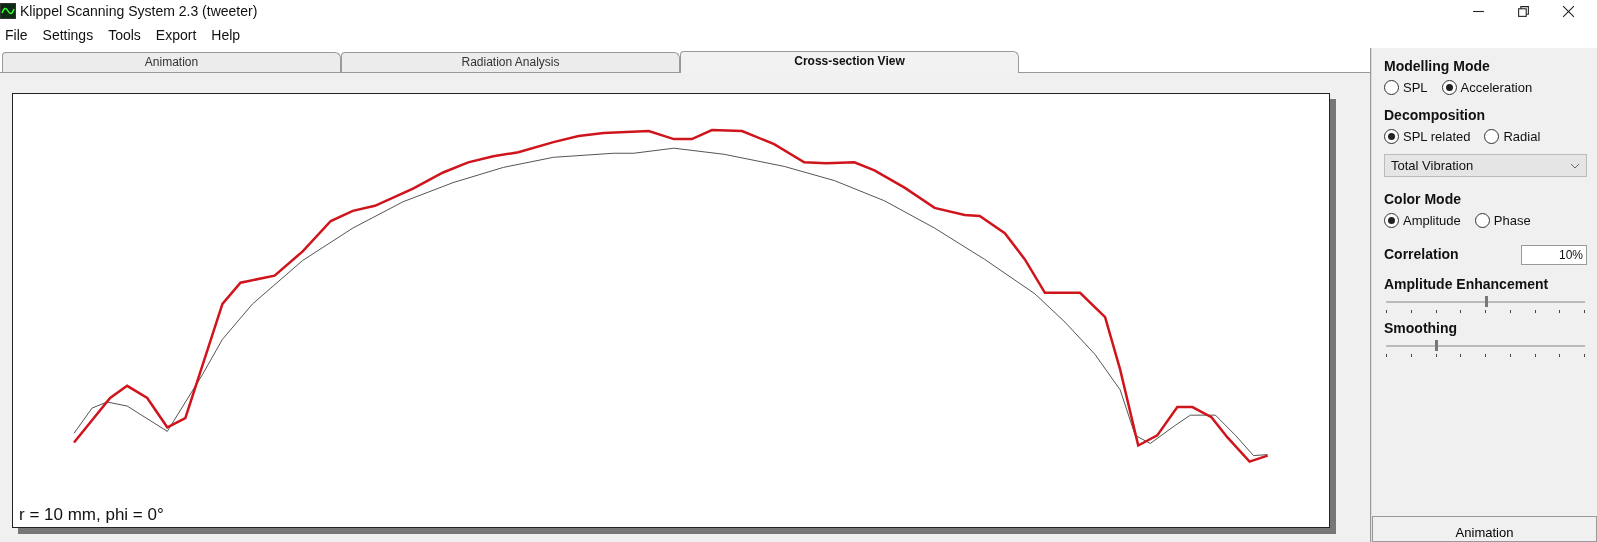 The height and width of the screenshot is (542, 1597). What do you see at coordinates (510, 62) in the screenshot?
I see `tab: Radiation Analysis` at bounding box center [510, 62].